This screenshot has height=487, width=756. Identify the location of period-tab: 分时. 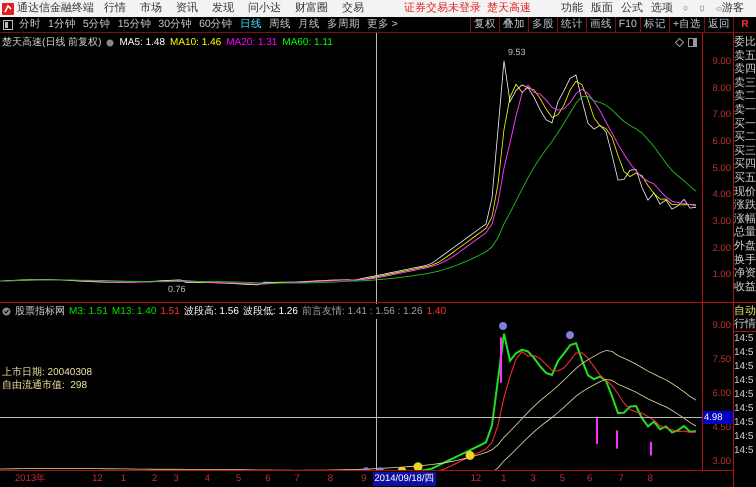
(30, 24).